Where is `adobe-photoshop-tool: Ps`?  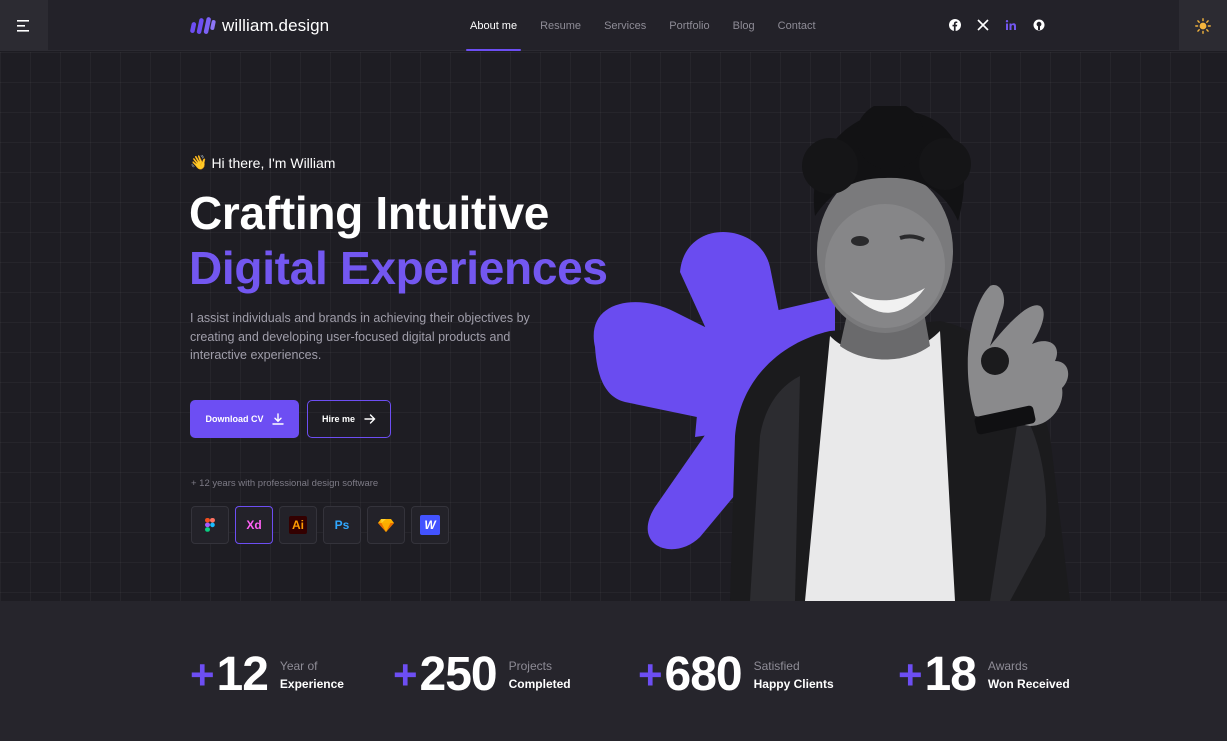 adobe-photoshop-tool: Ps is located at coordinates (342, 525).